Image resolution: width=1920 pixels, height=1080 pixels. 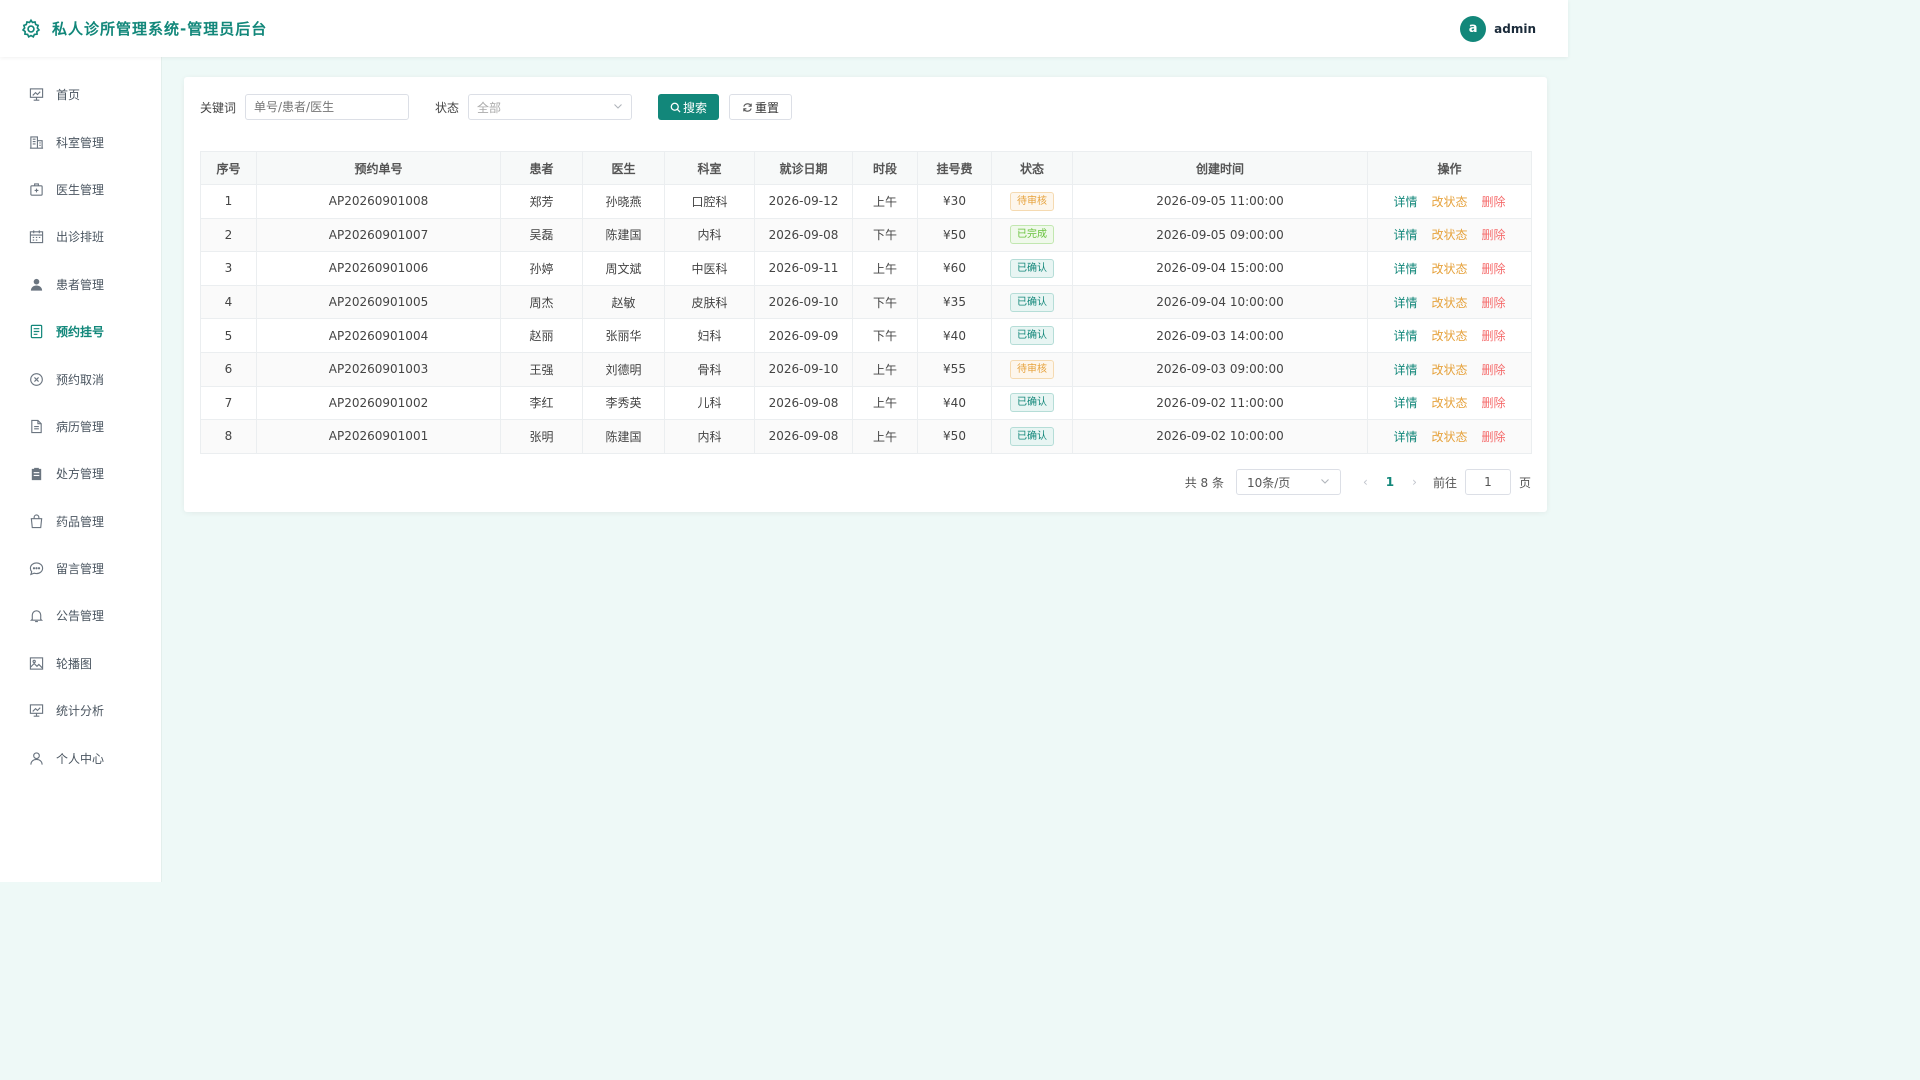 What do you see at coordinates (623, 403) in the screenshot?
I see `cell-doctor: 李秀英` at bounding box center [623, 403].